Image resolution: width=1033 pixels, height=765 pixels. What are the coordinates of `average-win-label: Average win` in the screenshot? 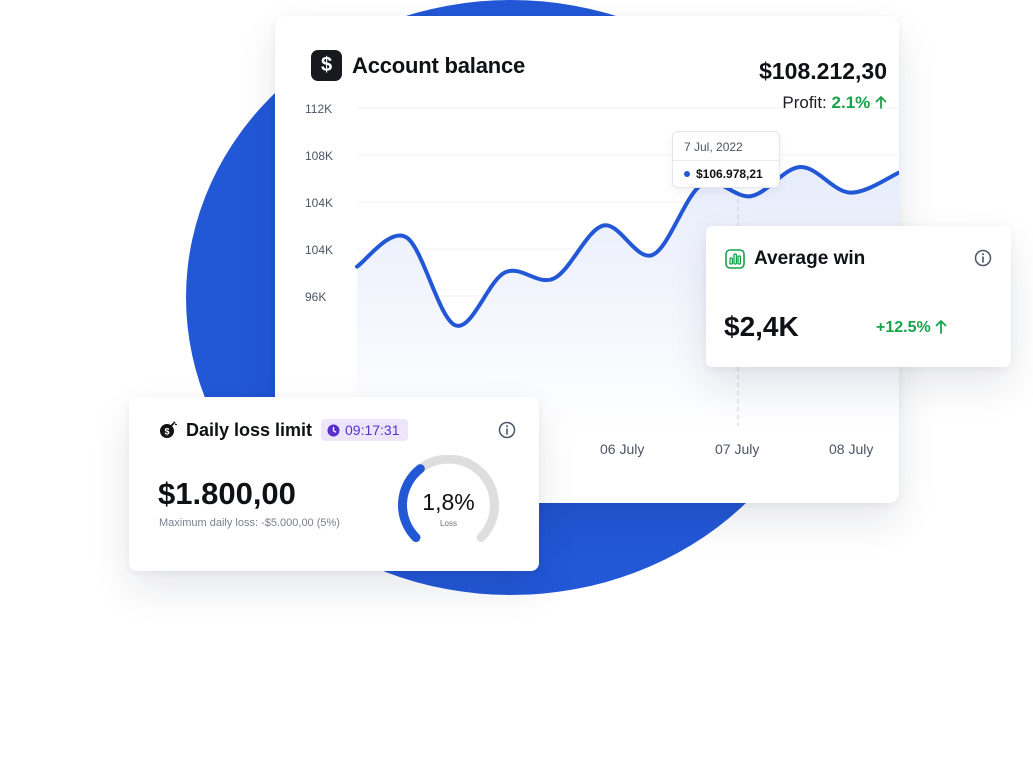 It's located at (810, 258).